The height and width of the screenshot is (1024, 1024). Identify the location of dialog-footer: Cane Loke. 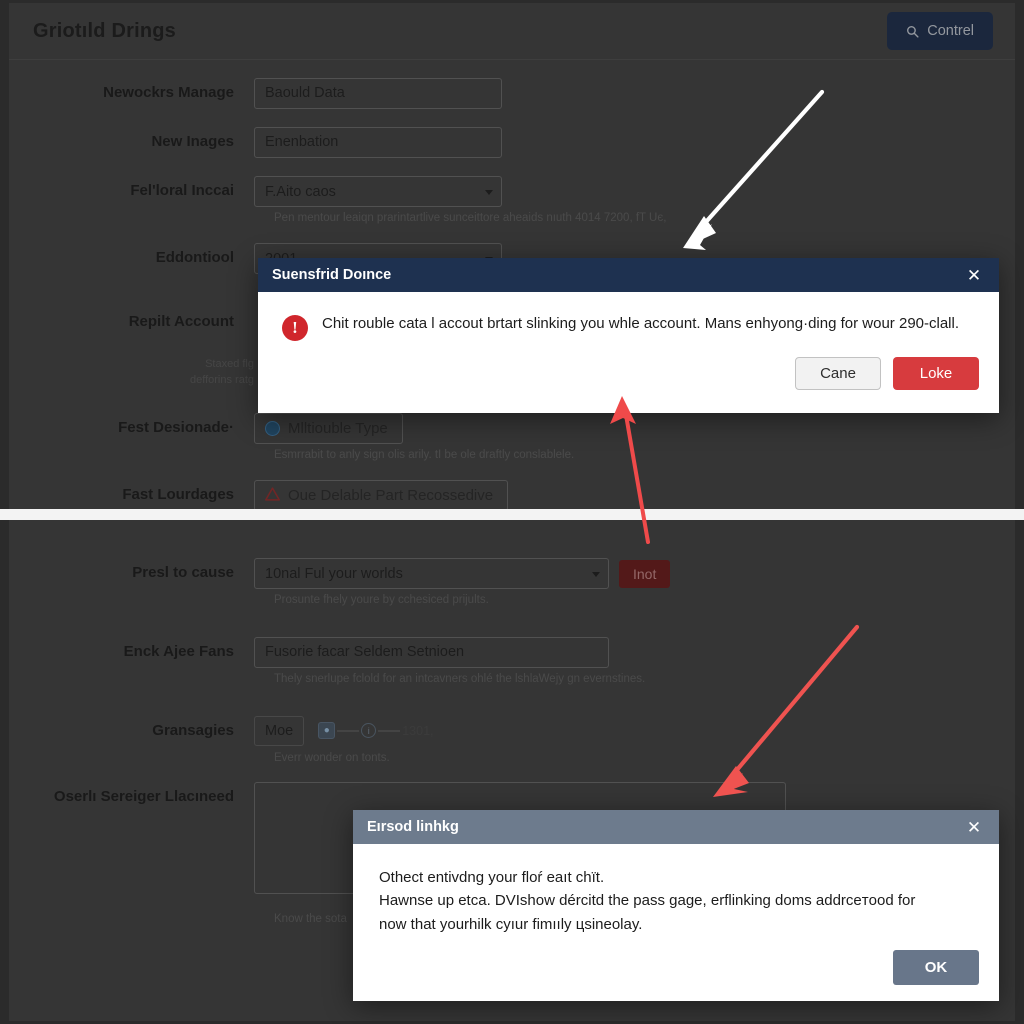
(628, 376).